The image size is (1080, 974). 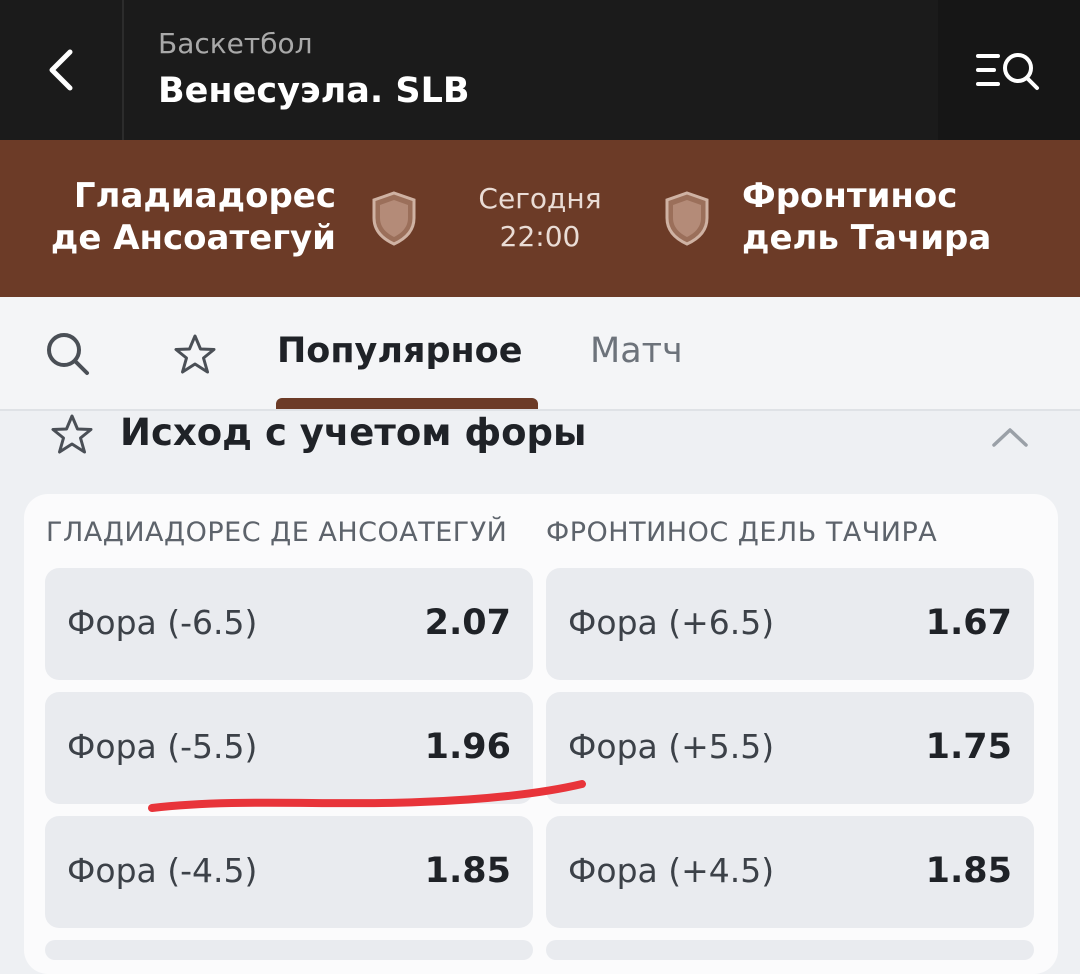 What do you see at coordinates (289, 748) in the screenshot?
I see `bet-button: Фора (-5.5) 1.96` at bounding box center [289, 748].